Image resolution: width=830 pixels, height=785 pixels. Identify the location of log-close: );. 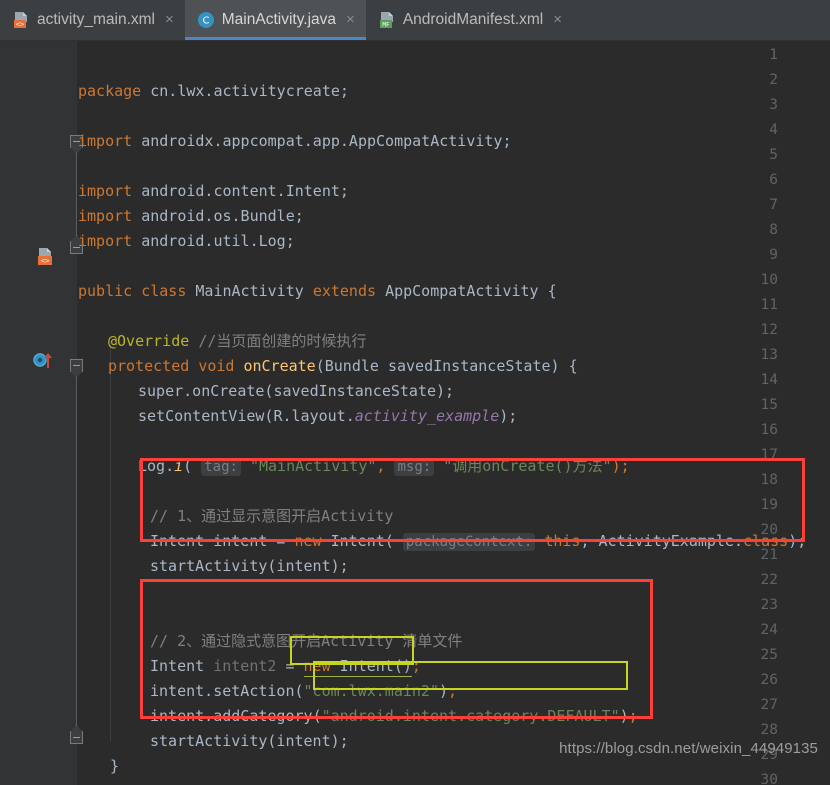
(620, 466).